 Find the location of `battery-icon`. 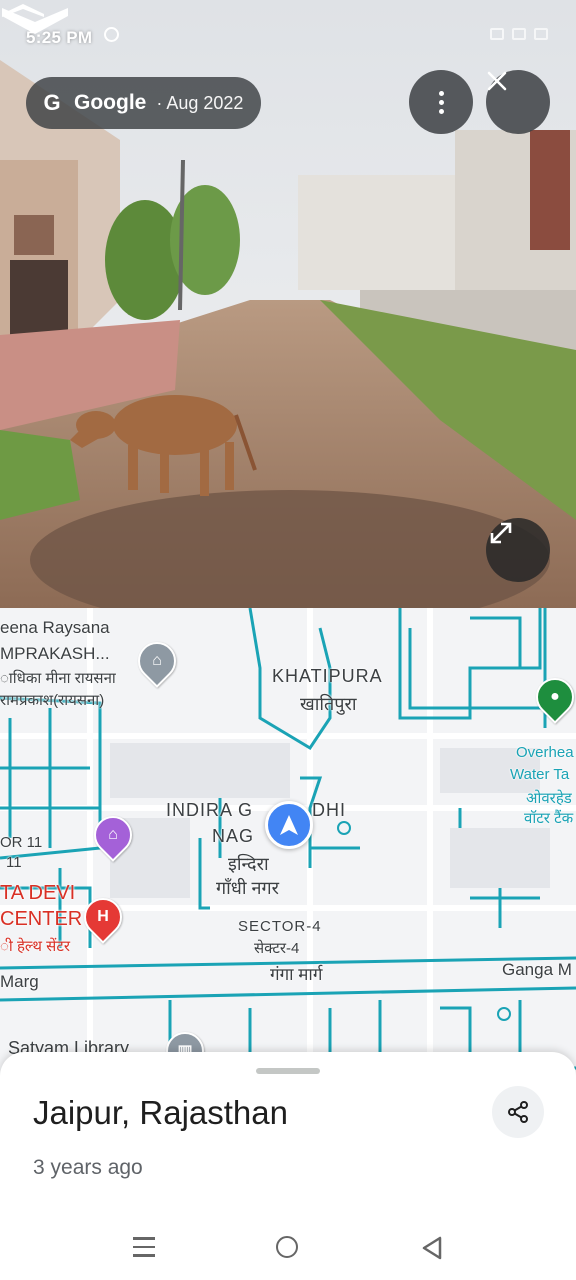

battery-icon is located at coordinates (541, 34).